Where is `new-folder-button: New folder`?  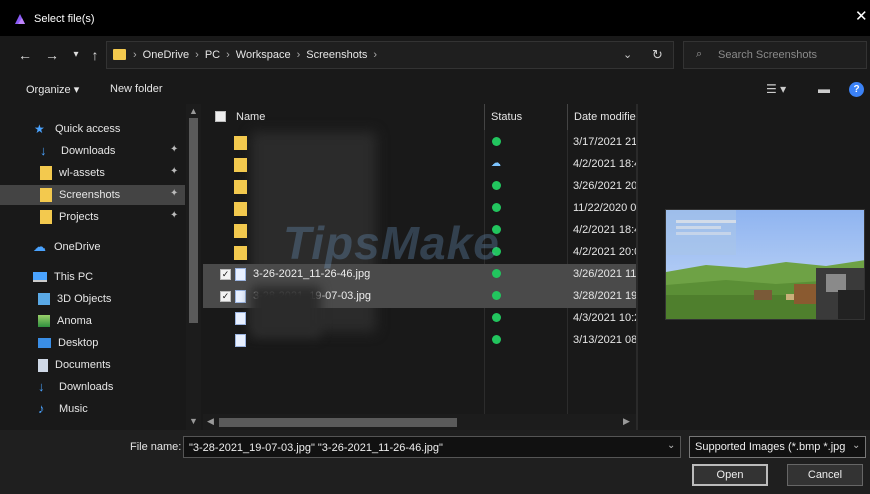
new-folder-button: New folder is located at coordinates (136, 89).